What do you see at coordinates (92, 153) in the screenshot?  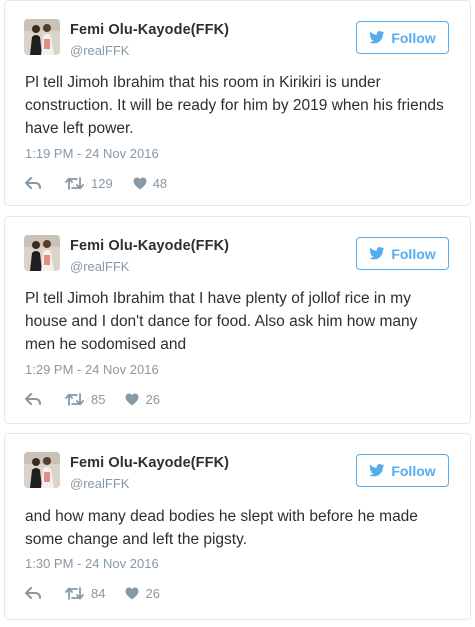 I see `tweet-timestamp: 1:19 PM - 24 Nov 2016` at bounding box center [92, 153].